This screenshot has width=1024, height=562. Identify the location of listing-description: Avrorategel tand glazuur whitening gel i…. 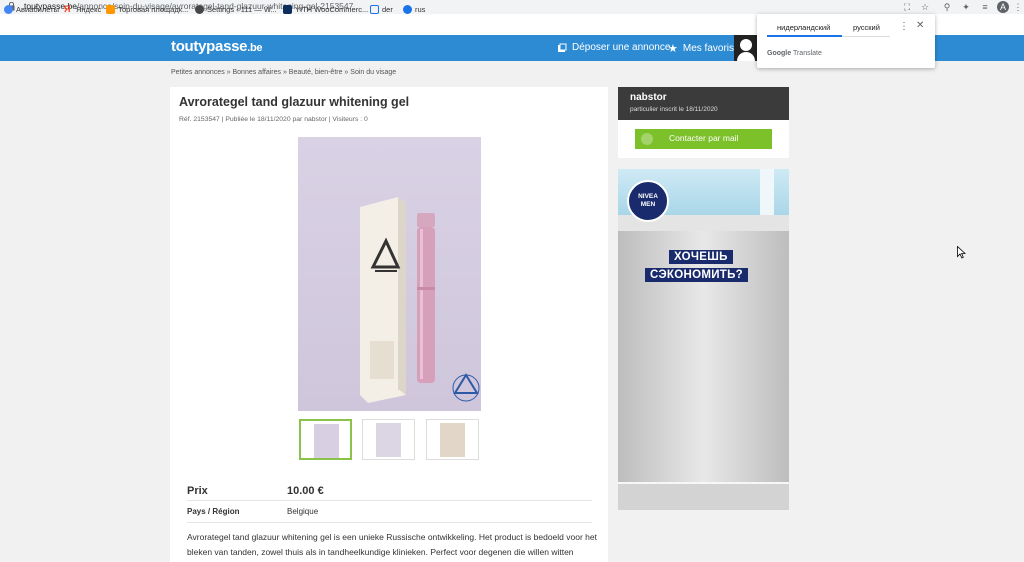
(392, 544).